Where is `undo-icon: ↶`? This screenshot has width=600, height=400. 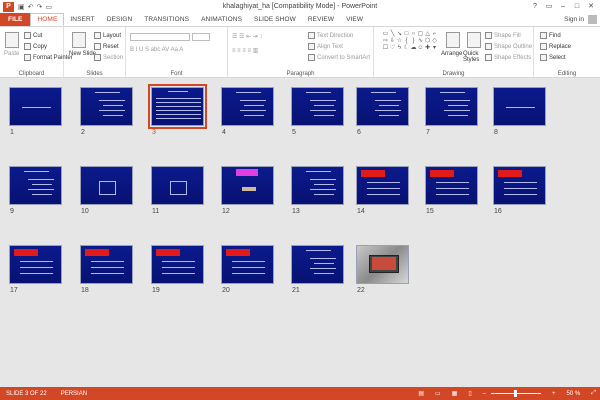 undo-icon: ↶ is located at coordinates (31, 7).